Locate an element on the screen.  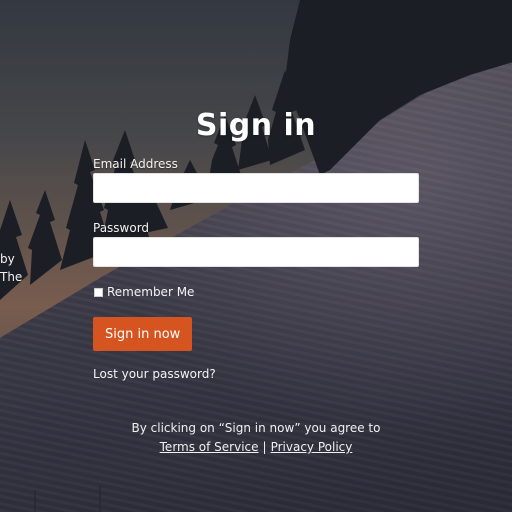
sign-in-button: Sign in now is located at coordinates (143, 334).